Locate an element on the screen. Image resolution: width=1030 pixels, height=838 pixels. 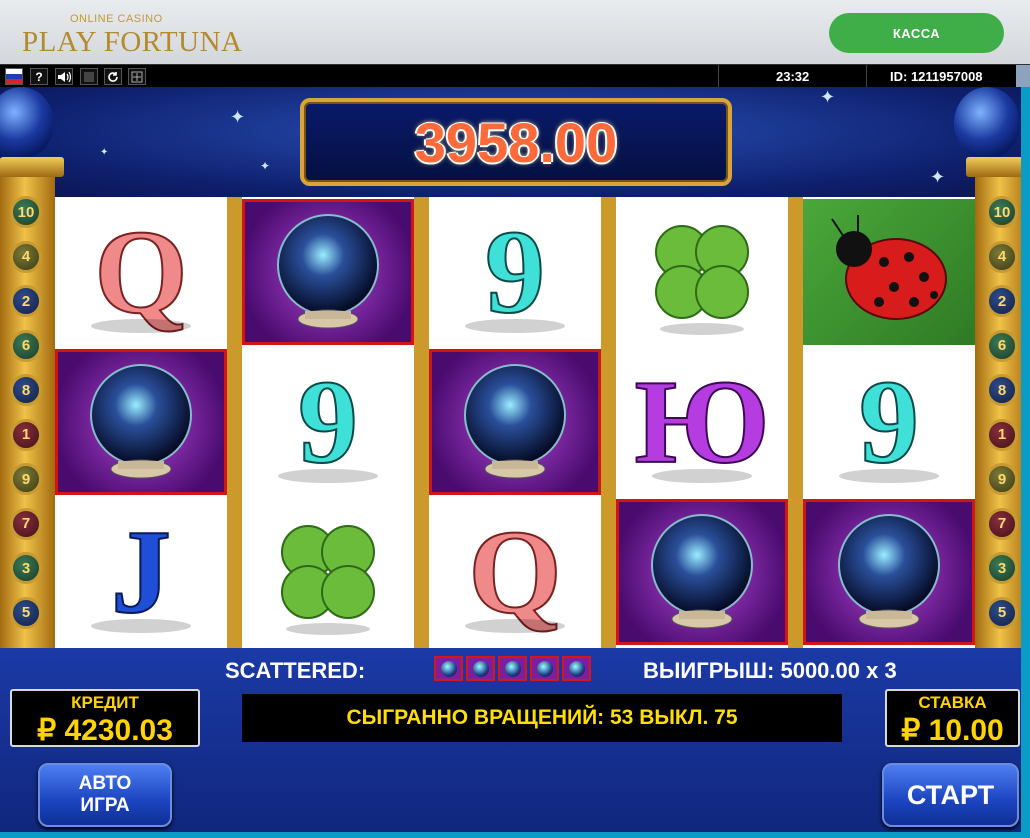
reel-4: Ю is located at coordinates (702, 422).